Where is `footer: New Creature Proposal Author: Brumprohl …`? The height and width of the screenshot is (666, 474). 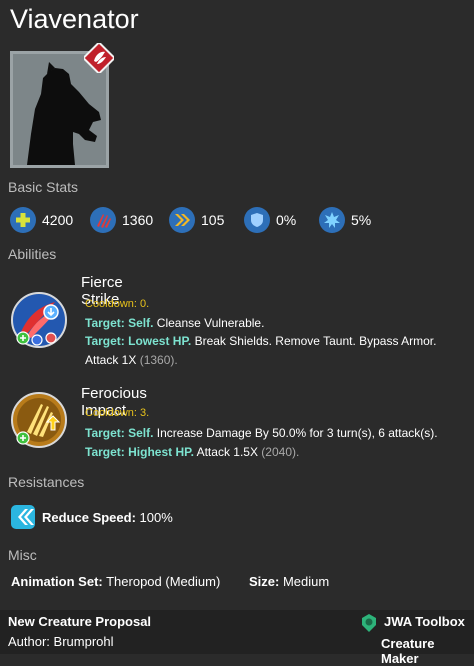
footer: New Creature Proposal Author: Brumprohl … is located at coordinates (237, 638).